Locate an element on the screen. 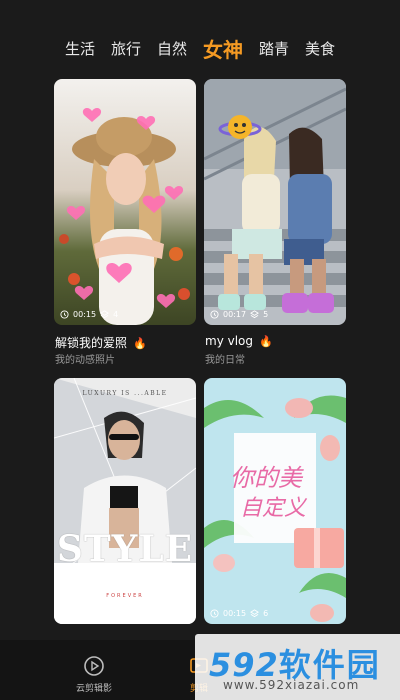 The image size is (400, 700). template-card-4: 你的美 自定义 00:15 6 is located at coordinates (275, 501).